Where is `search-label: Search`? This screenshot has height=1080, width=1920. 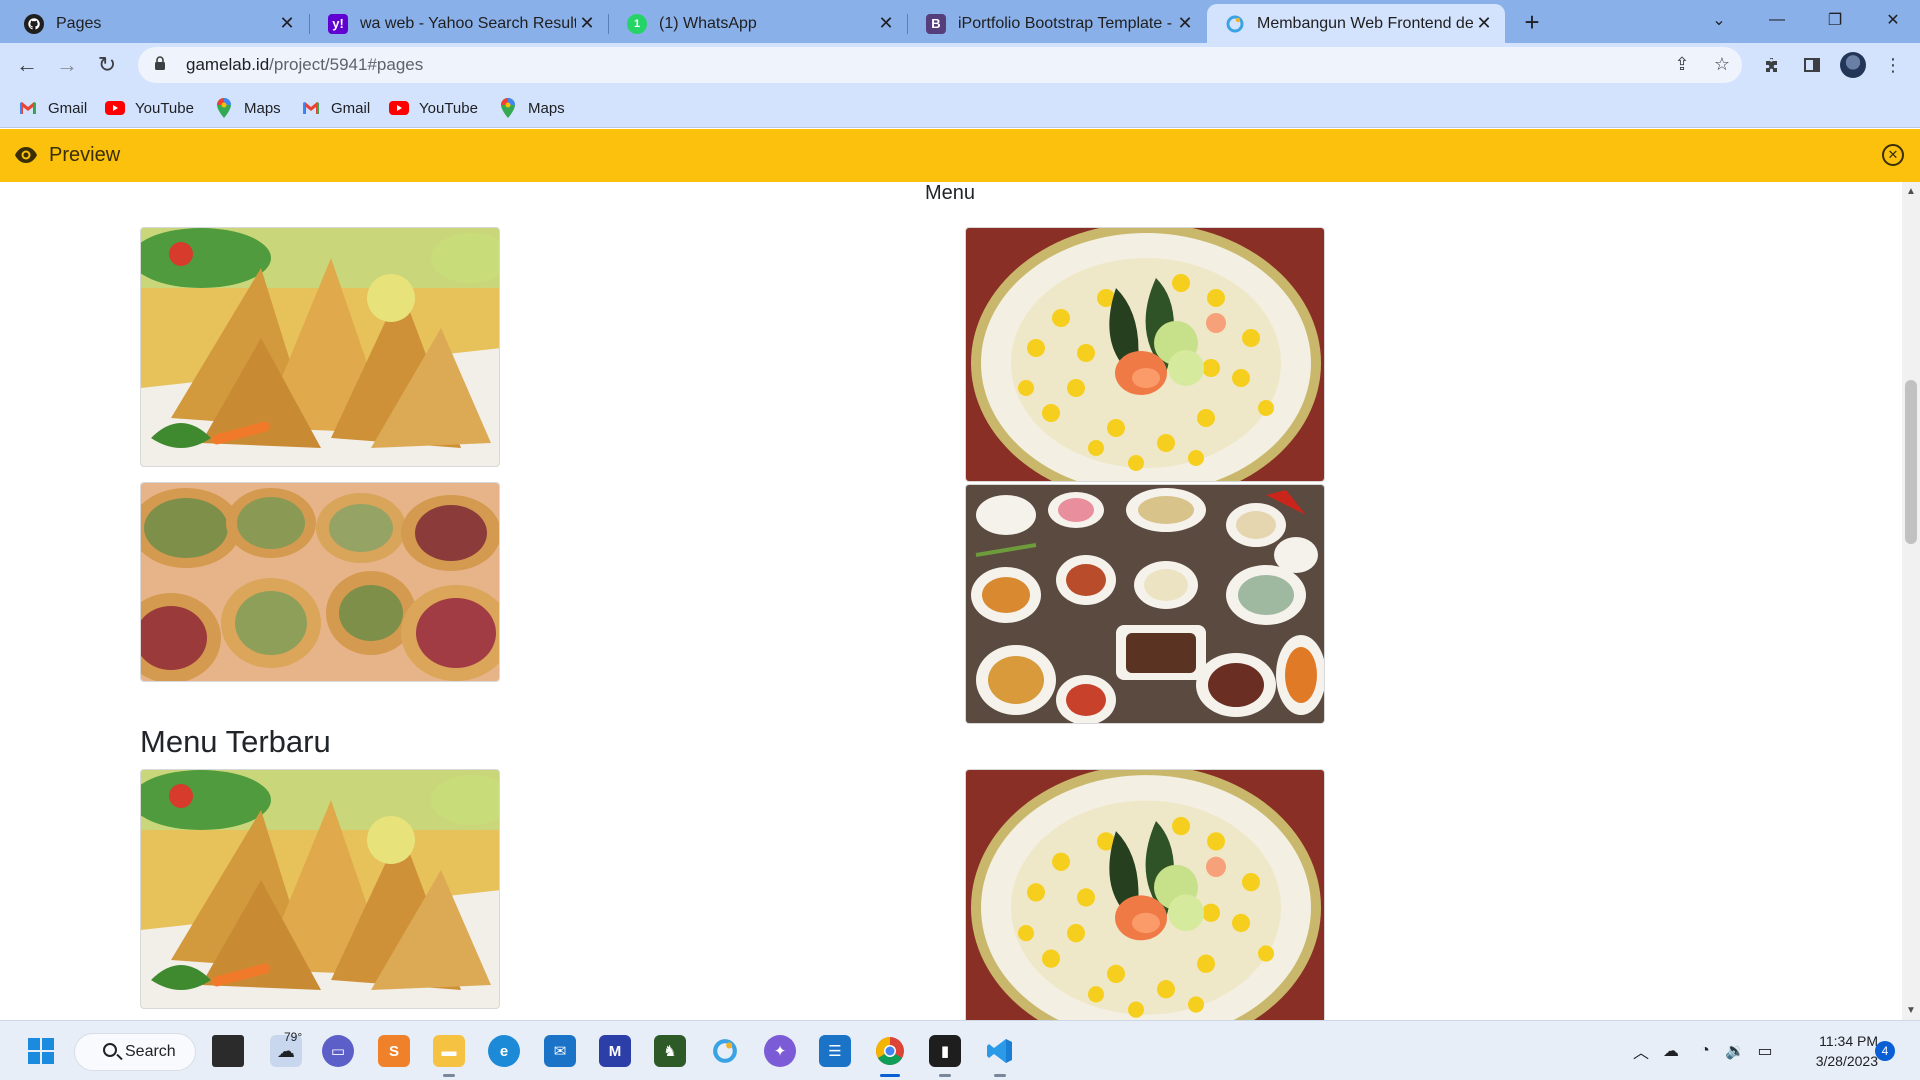
search-label: Search is located at coordinates (150, 1051).